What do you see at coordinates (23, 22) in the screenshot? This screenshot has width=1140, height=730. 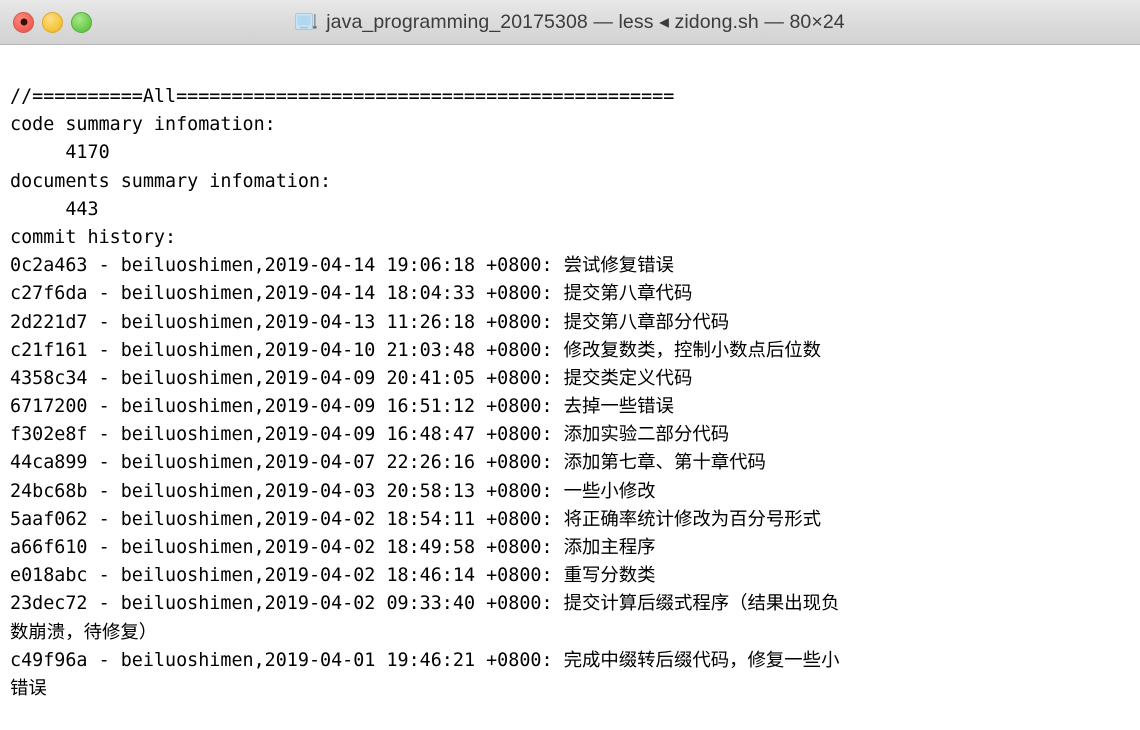 I see `close-button` at bounding box center [23, 22].